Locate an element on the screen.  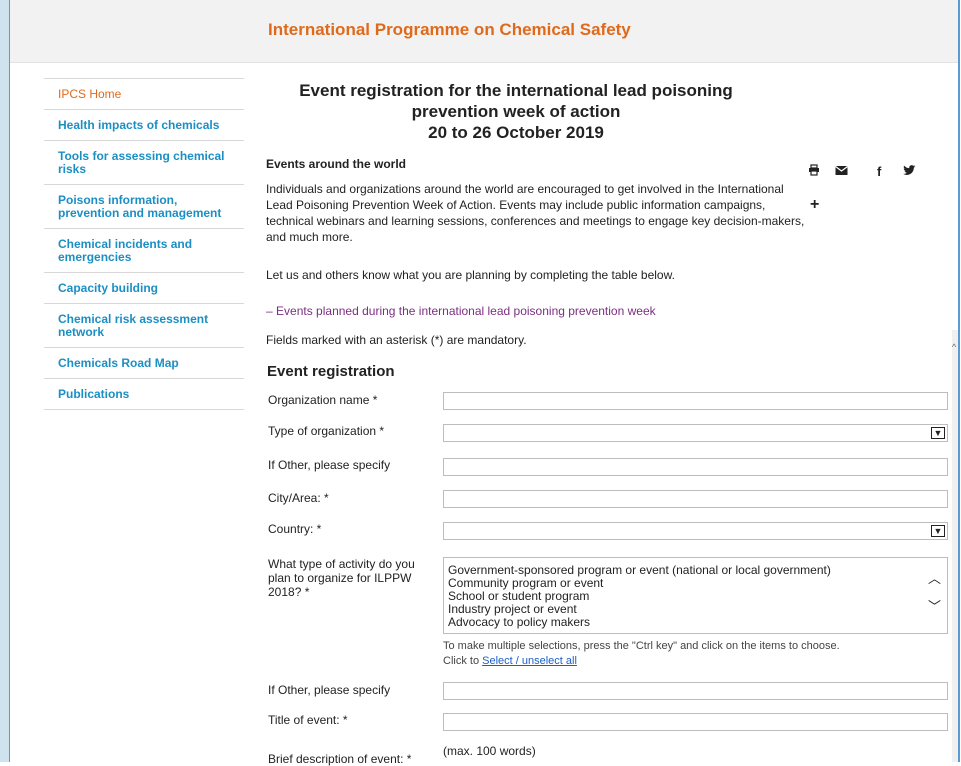
sidebar-item-risk-network: Chemical risk assessment network is located at coordinates (144, 326).